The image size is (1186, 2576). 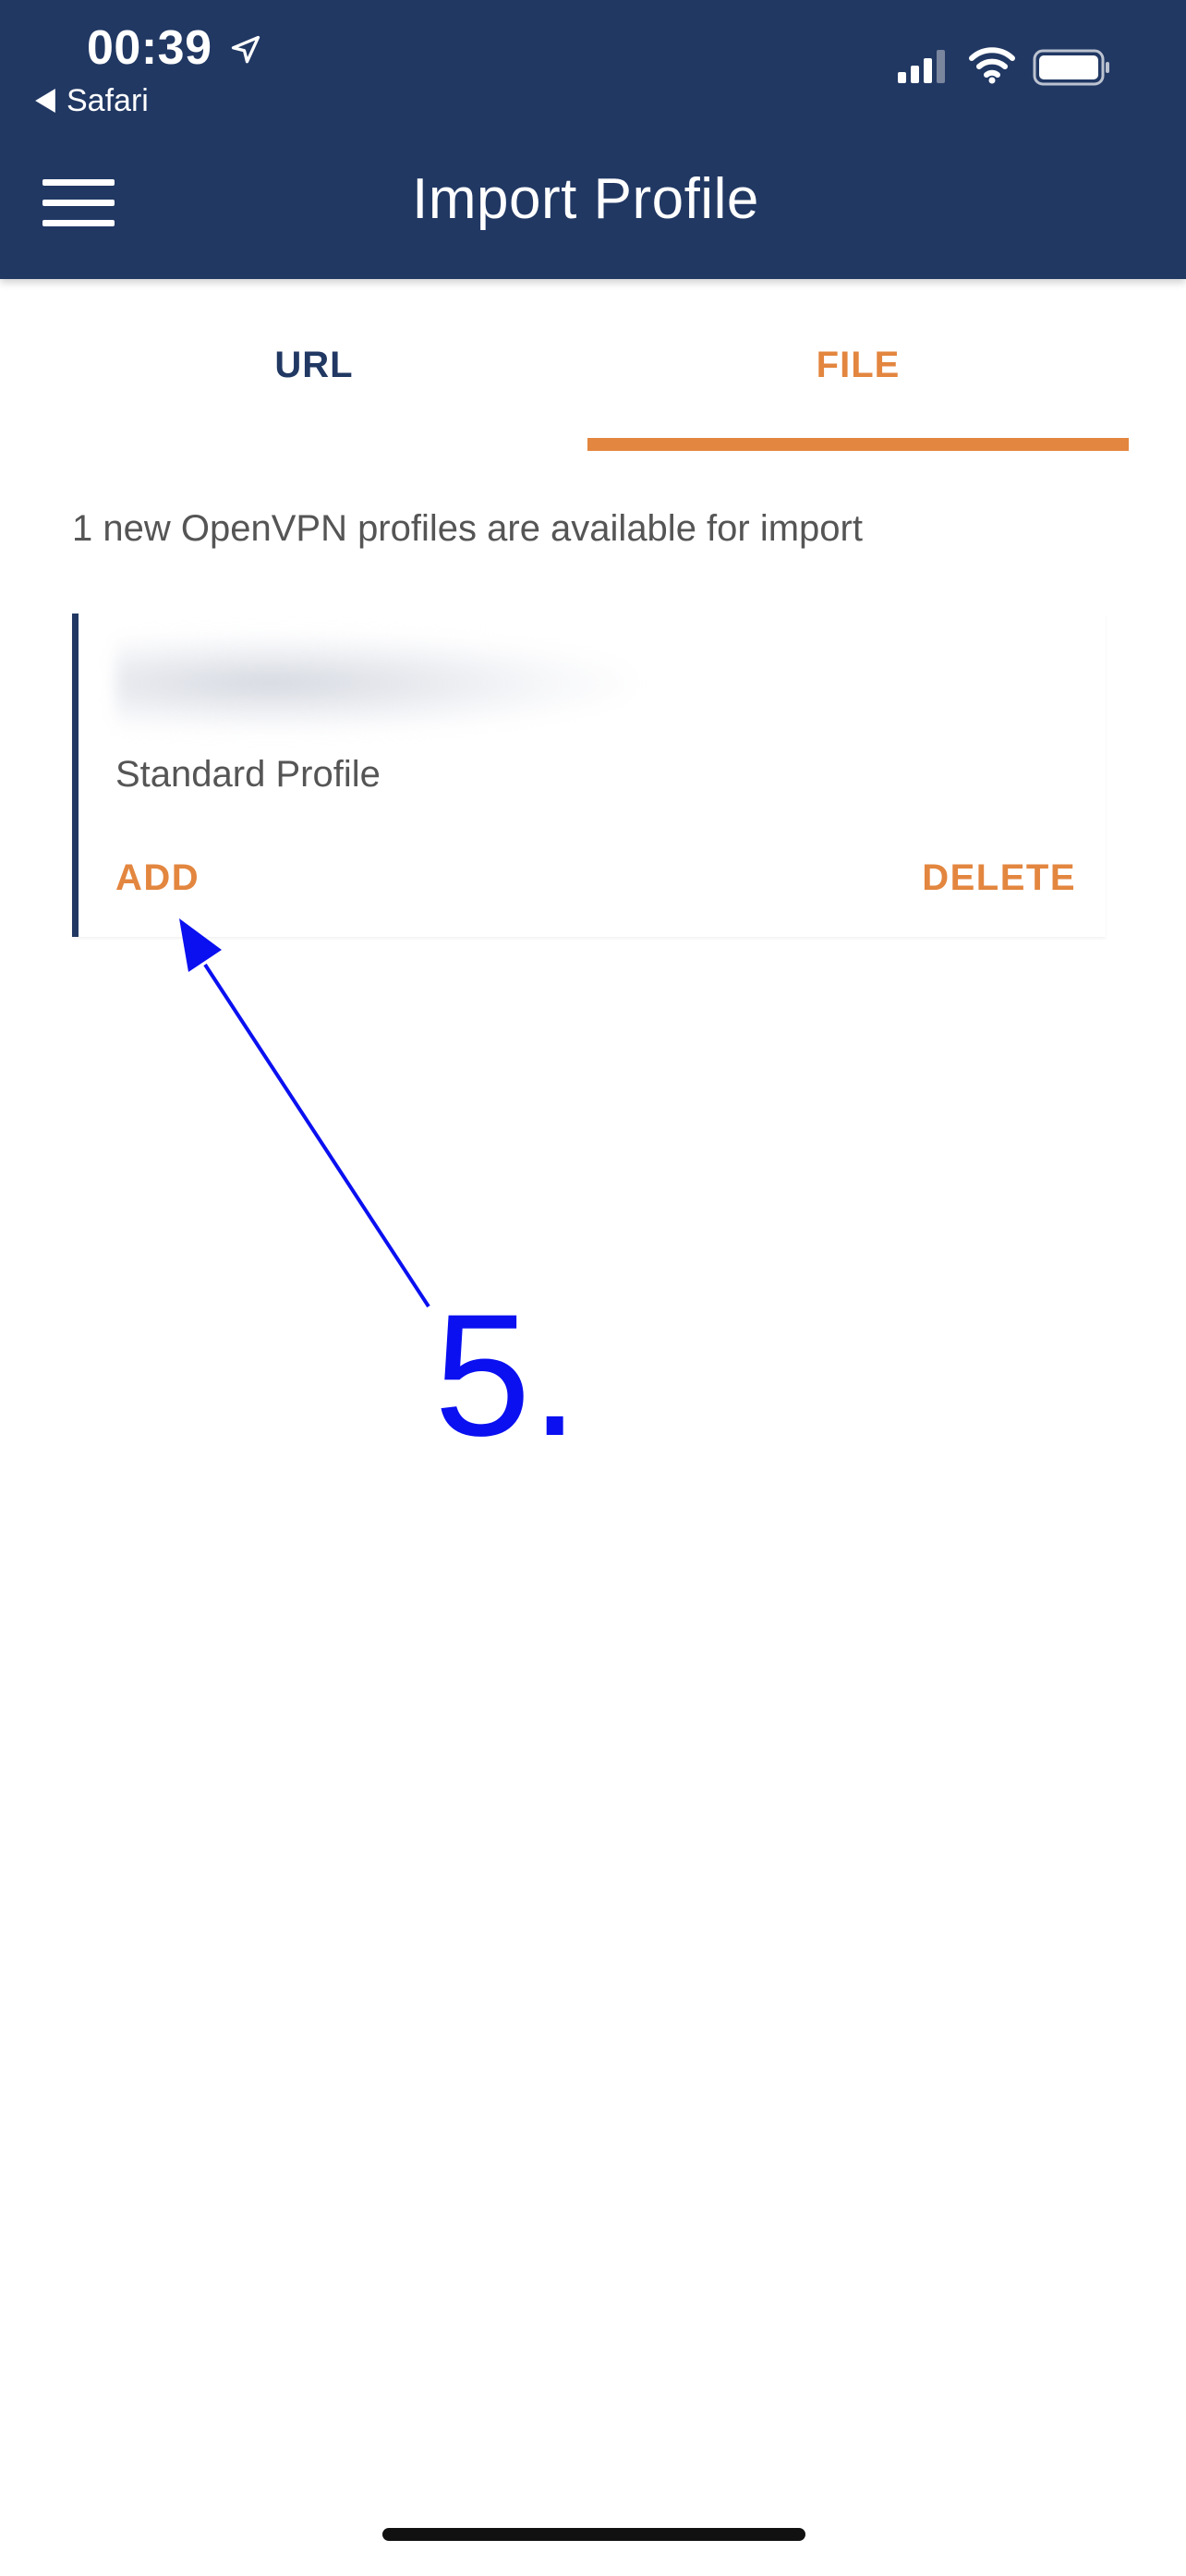 I want to click on tab-url: URL, so click(x=314, y=365).